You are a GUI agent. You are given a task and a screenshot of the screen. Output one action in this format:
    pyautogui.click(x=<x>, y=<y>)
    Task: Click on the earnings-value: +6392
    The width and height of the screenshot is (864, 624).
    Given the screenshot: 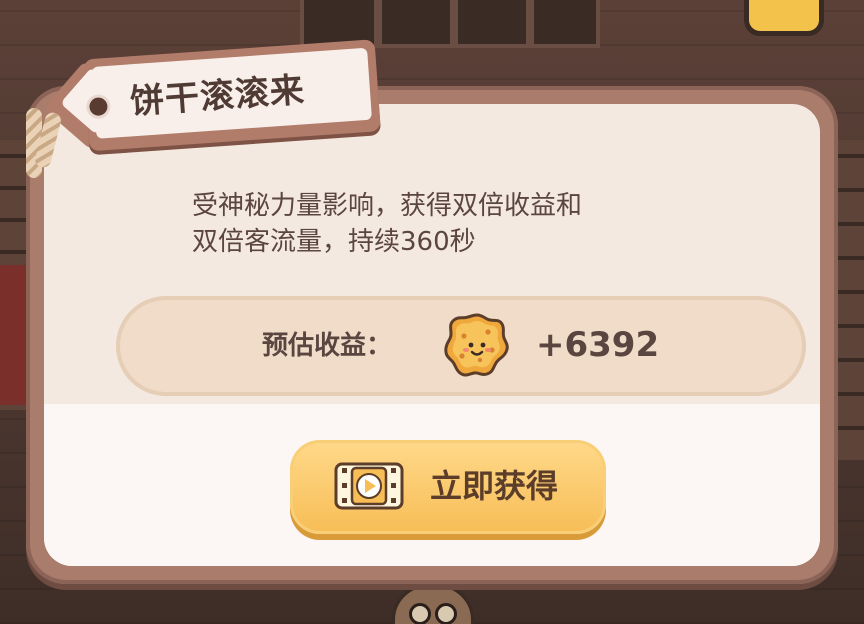 What is the action you would take?
    pyautogui.click(x=598, y=345)
    